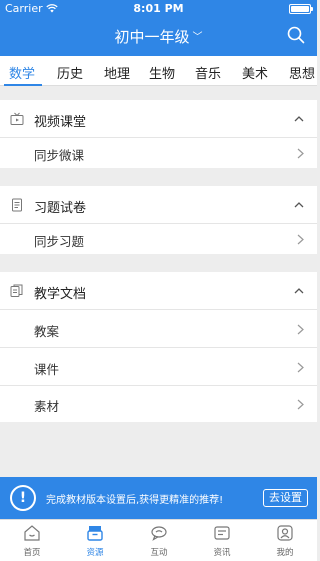  I want to click on section-header-exercises: 习题试卷, so click(158, 205).